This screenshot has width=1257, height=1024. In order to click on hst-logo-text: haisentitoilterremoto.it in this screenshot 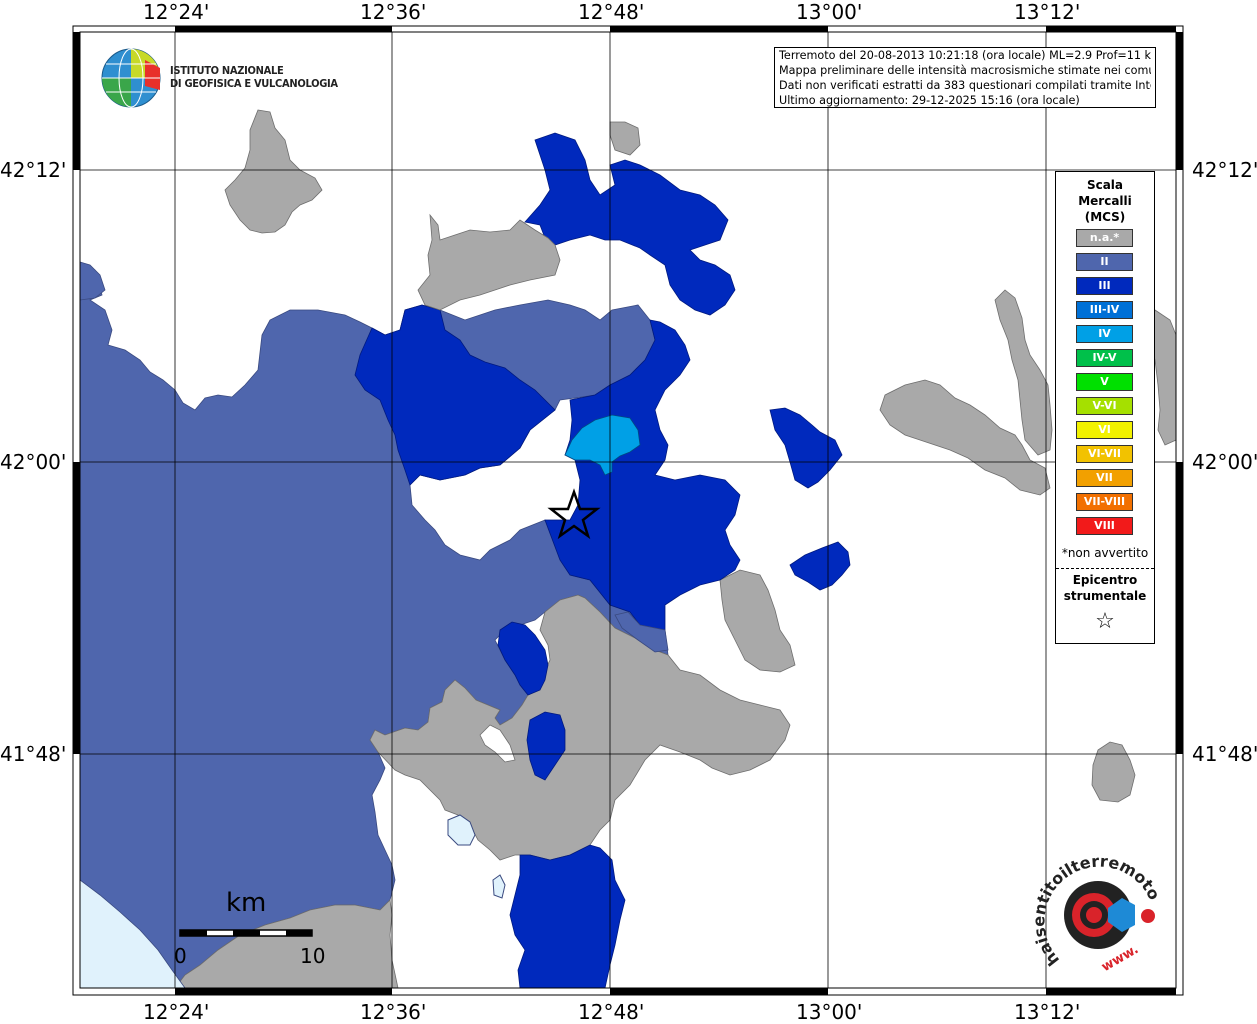, I will do `click(1097, 905)`.